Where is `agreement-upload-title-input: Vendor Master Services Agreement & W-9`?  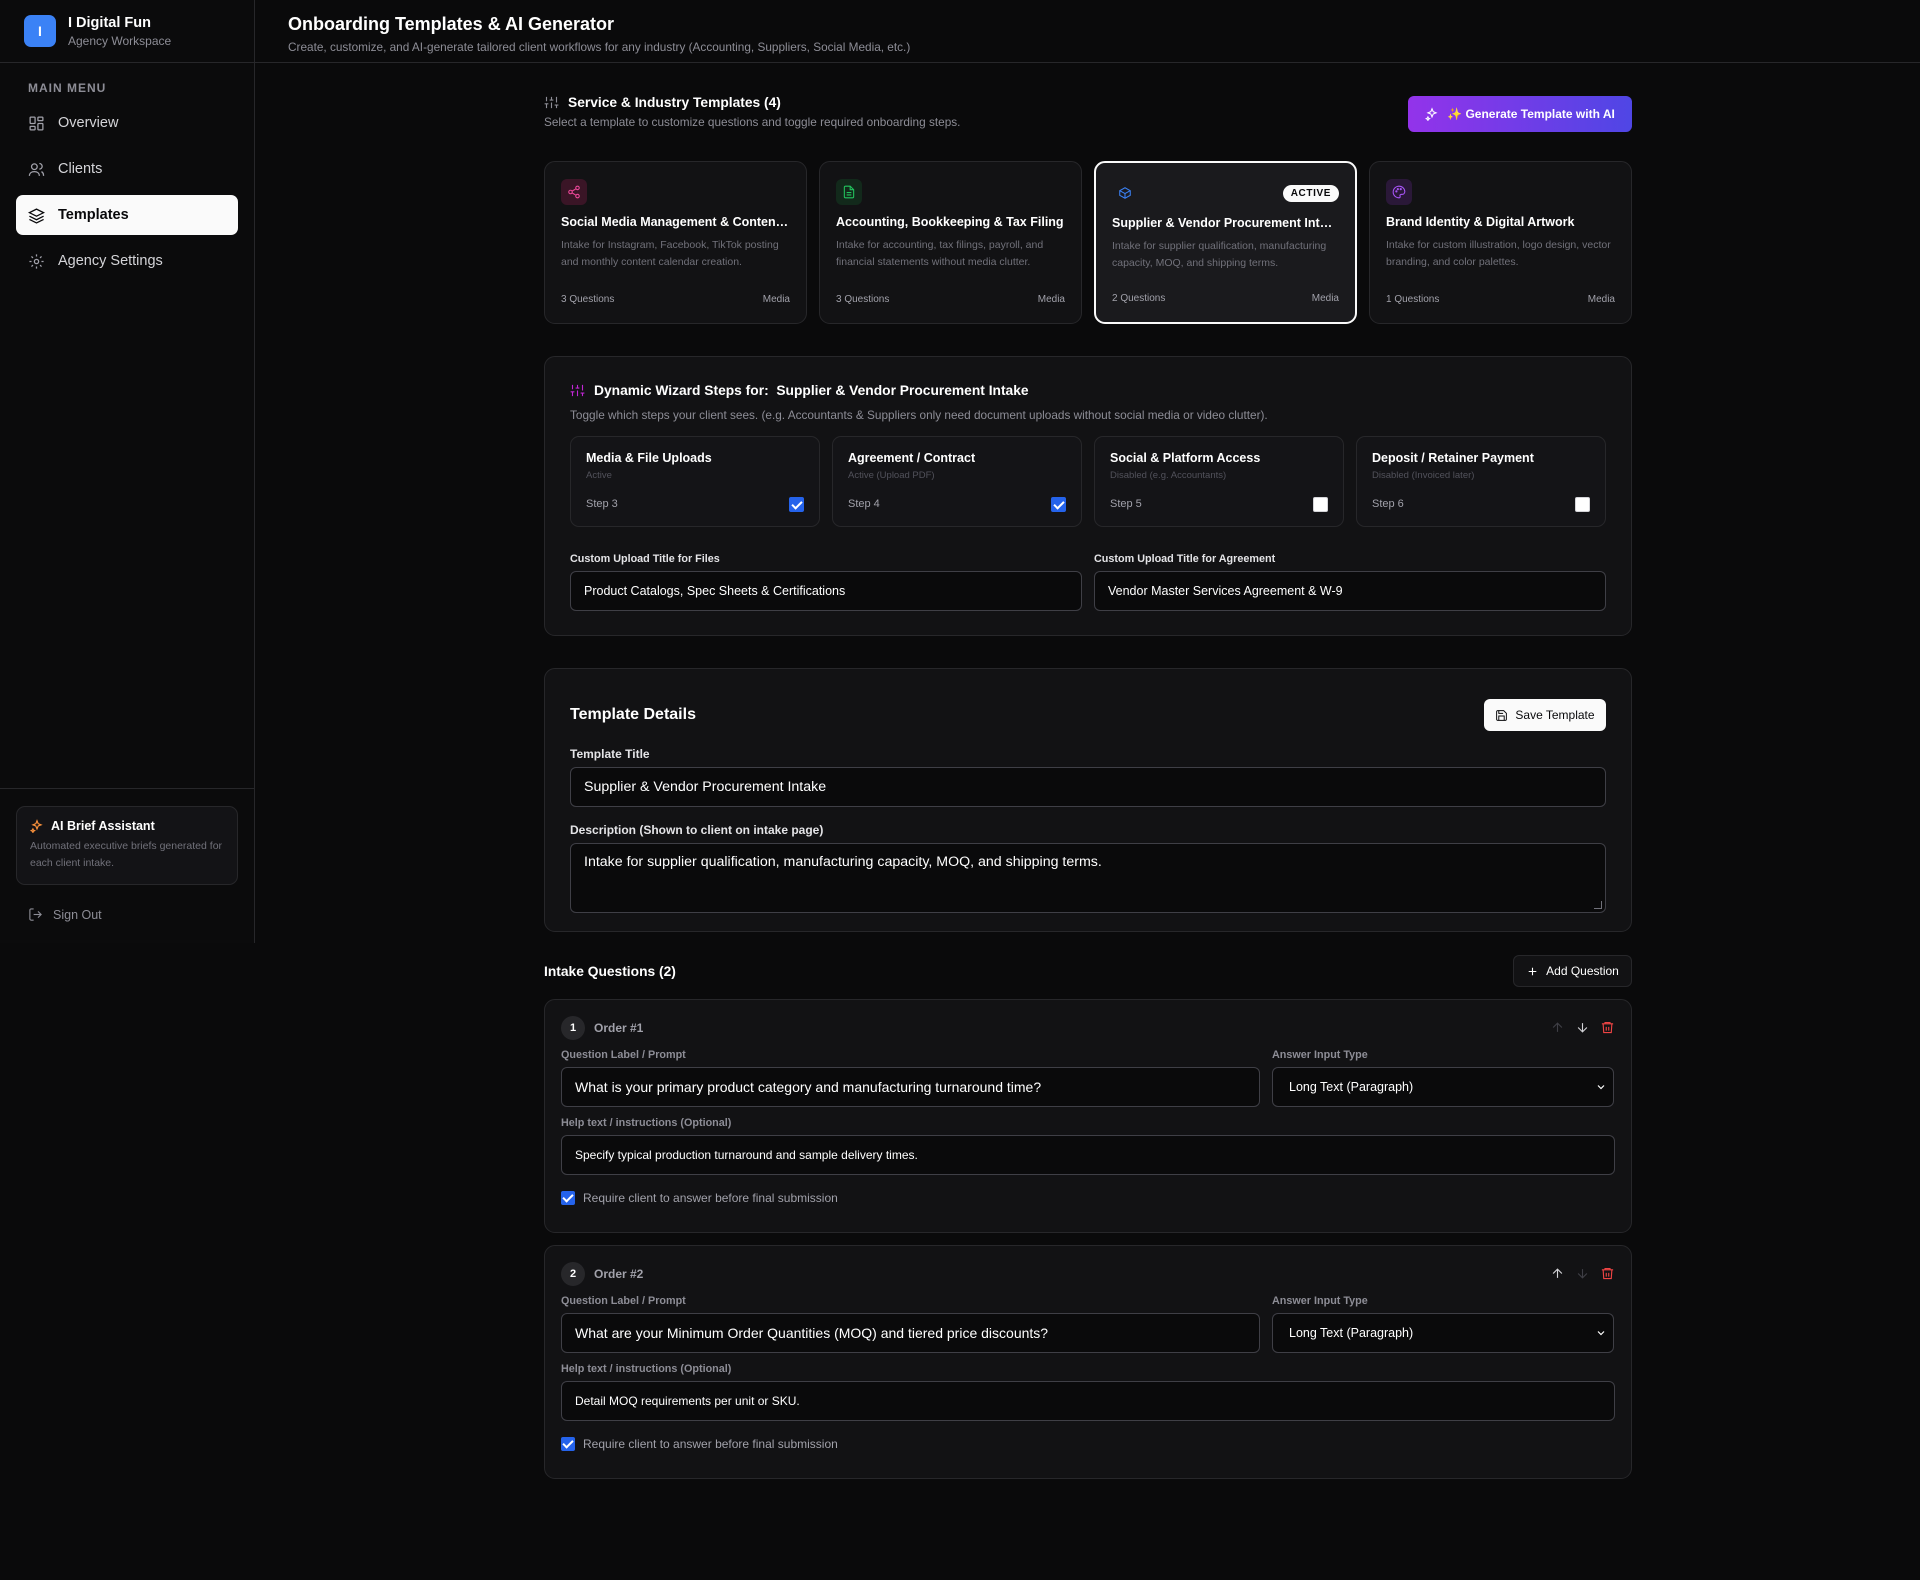 agreement-upload-title-input: Vendor Master Services Agreement & W-9 is located at coordinates (1350, 591).